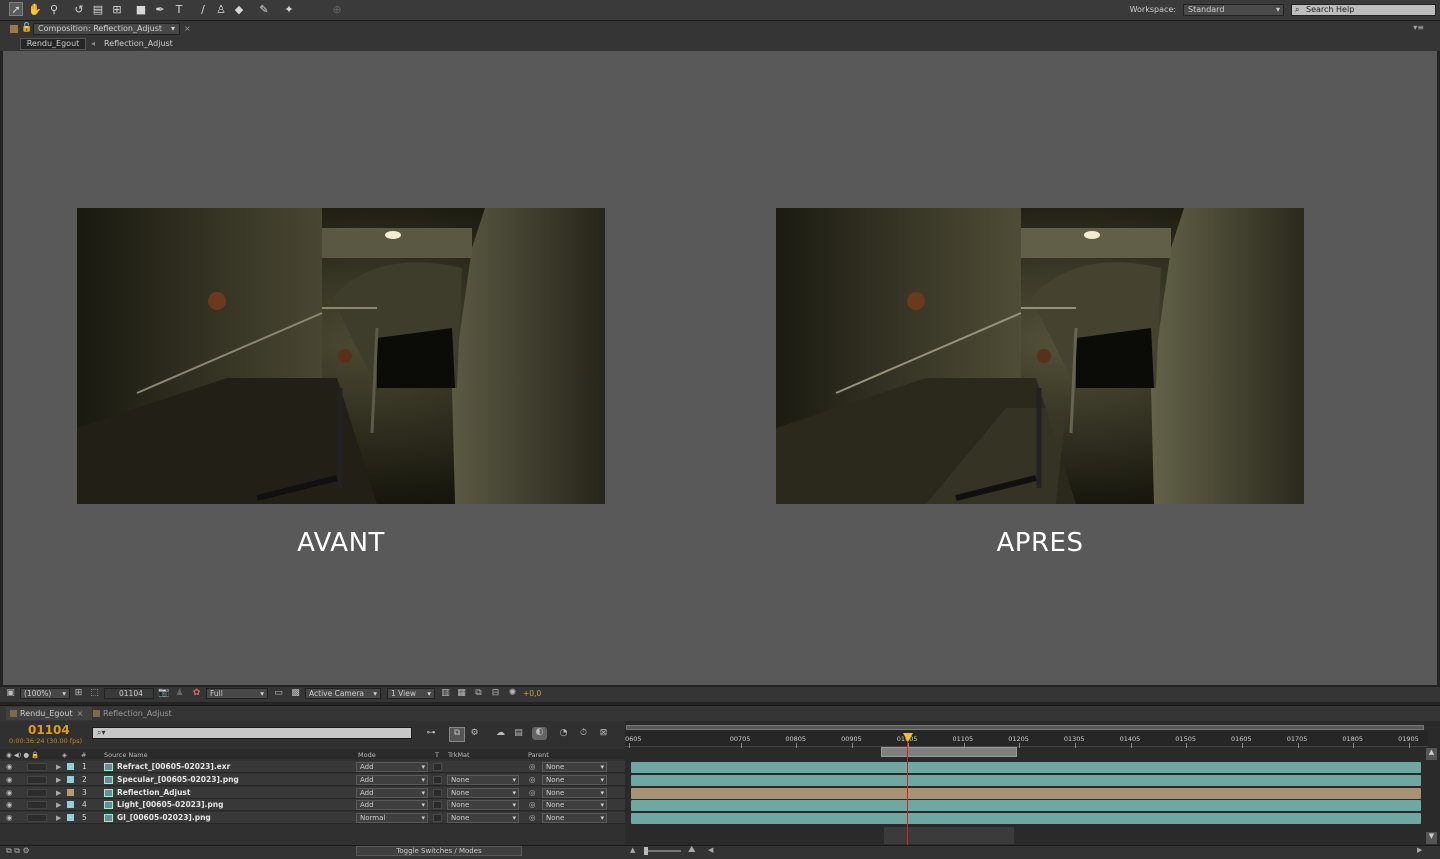 The image size is (1440, 859). Describe the element at coordinates (16, 9) in the screenshot. I see `selection-tool-icon: ➚` at that location.